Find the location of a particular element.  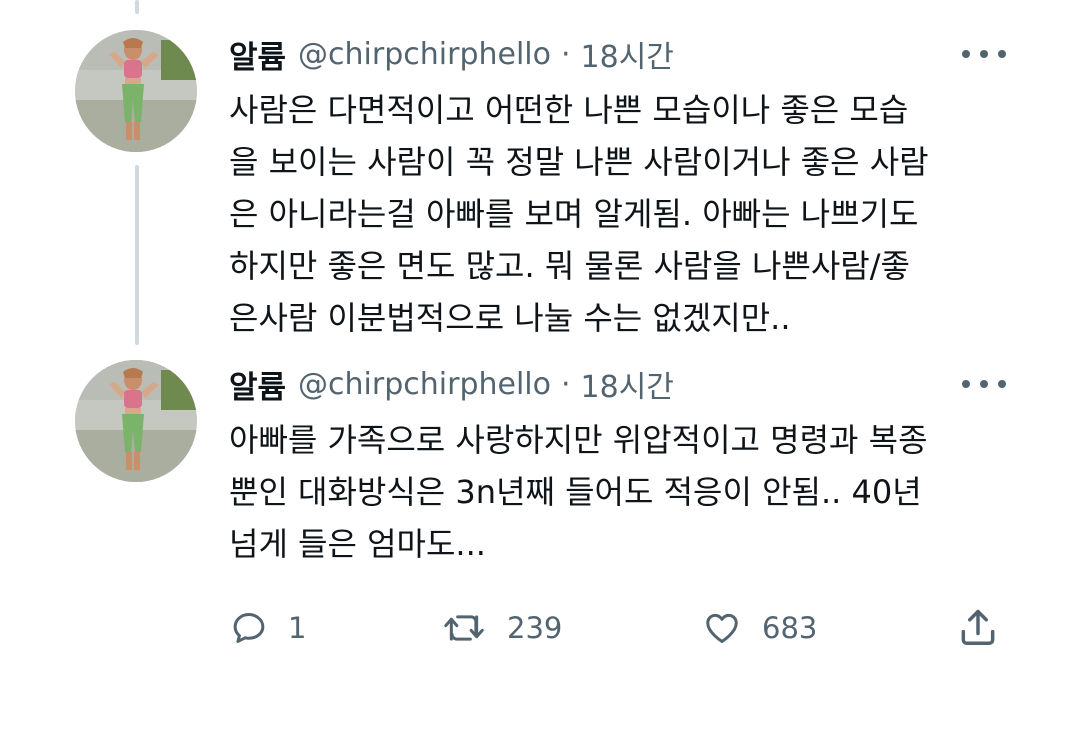

tweet-text-line: 은사람 이분법적으로 나눌 수는 없겠지만.. is located at coordinates (510, 318).